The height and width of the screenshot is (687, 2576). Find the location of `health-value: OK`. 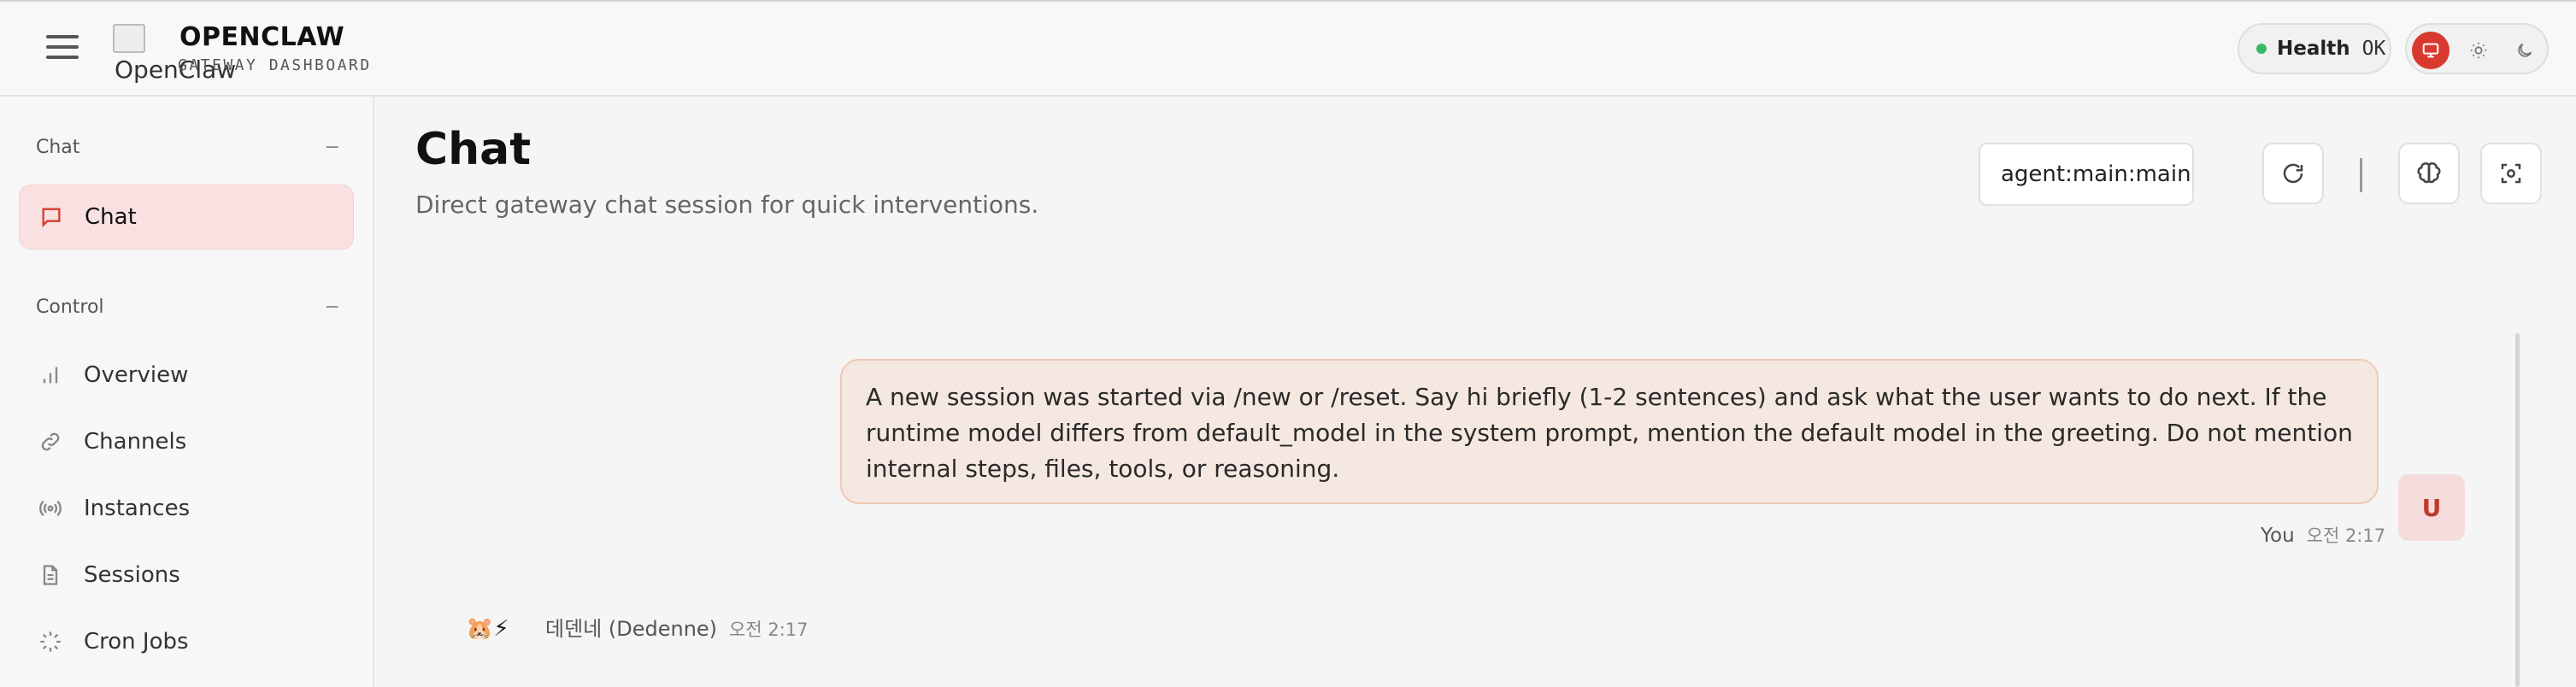

health-value: OK is located at coordinates (2373, 49).